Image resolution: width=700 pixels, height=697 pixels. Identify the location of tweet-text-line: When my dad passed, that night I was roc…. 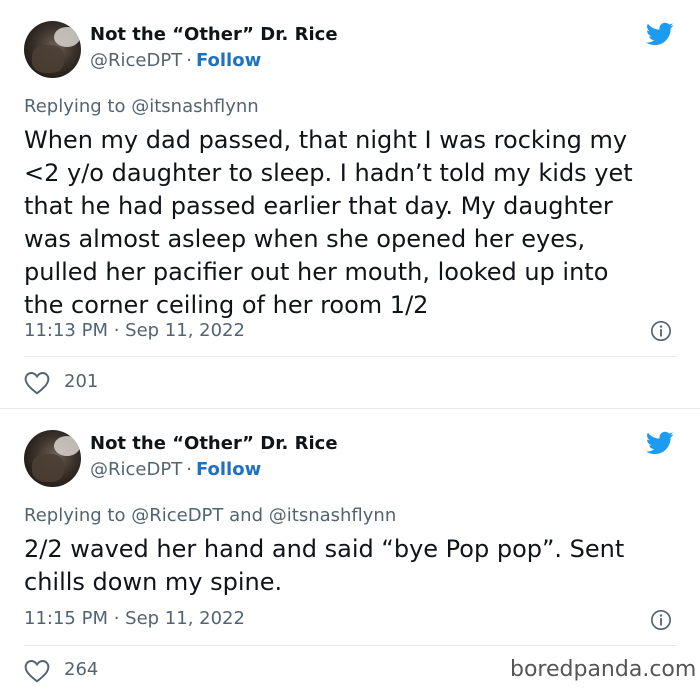
(326, 140).